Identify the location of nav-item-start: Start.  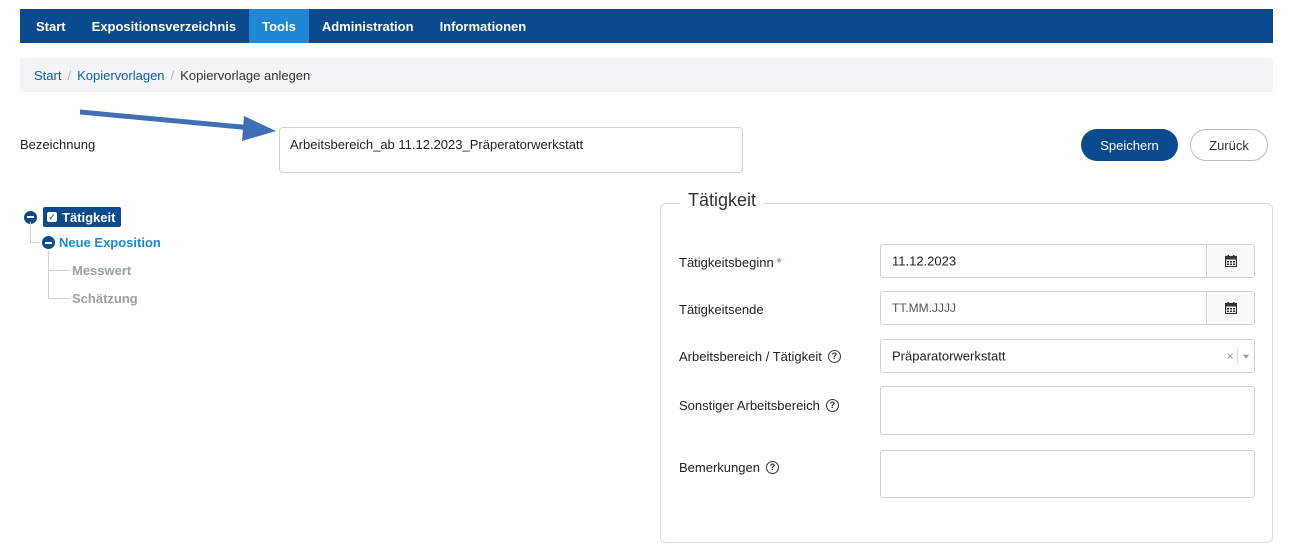
(49, 26).